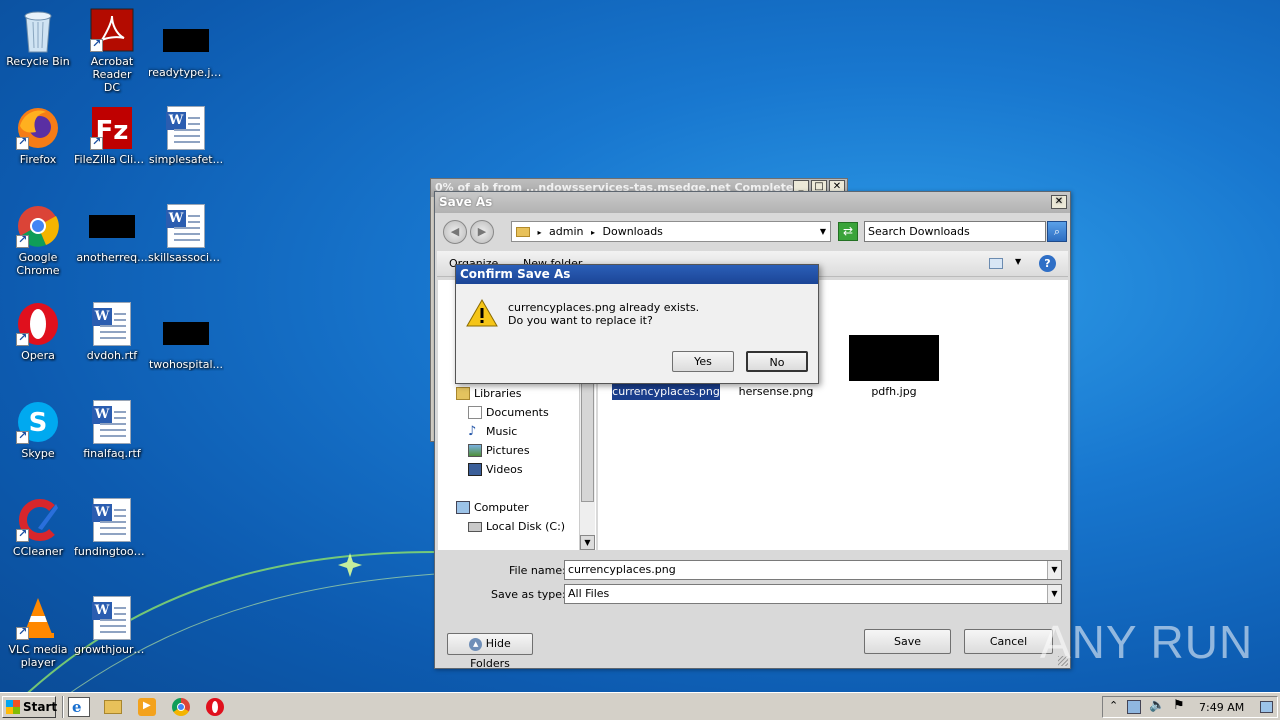 The image size is (1280, 720). Describe the element at coordinates (38, 38) in the screenshot. I see `desktop-icon-recycle-bin: Recycle Bin` at that location.